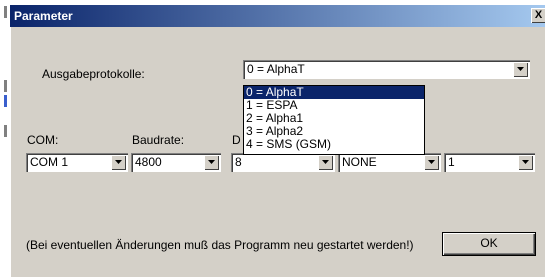 The width and height of the screenshot is (545, 277). Describe the element at coordinates (334, 144) in the screenshot. I see `protocol-option: 4 = SMS (GSM)` at that location.